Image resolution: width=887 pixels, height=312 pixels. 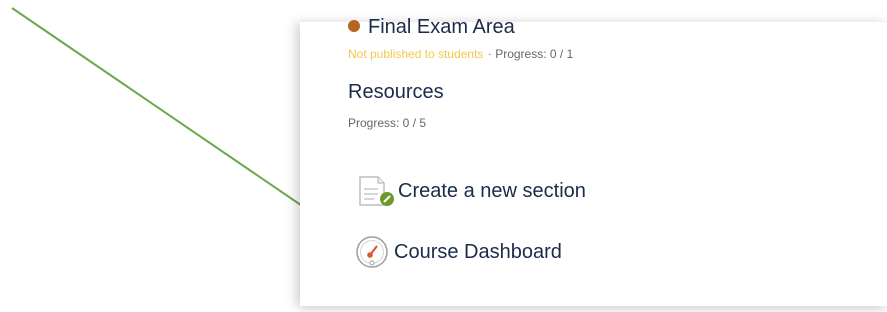 I want to click on publish-status: Not published to students, so click(x=416, y=54).